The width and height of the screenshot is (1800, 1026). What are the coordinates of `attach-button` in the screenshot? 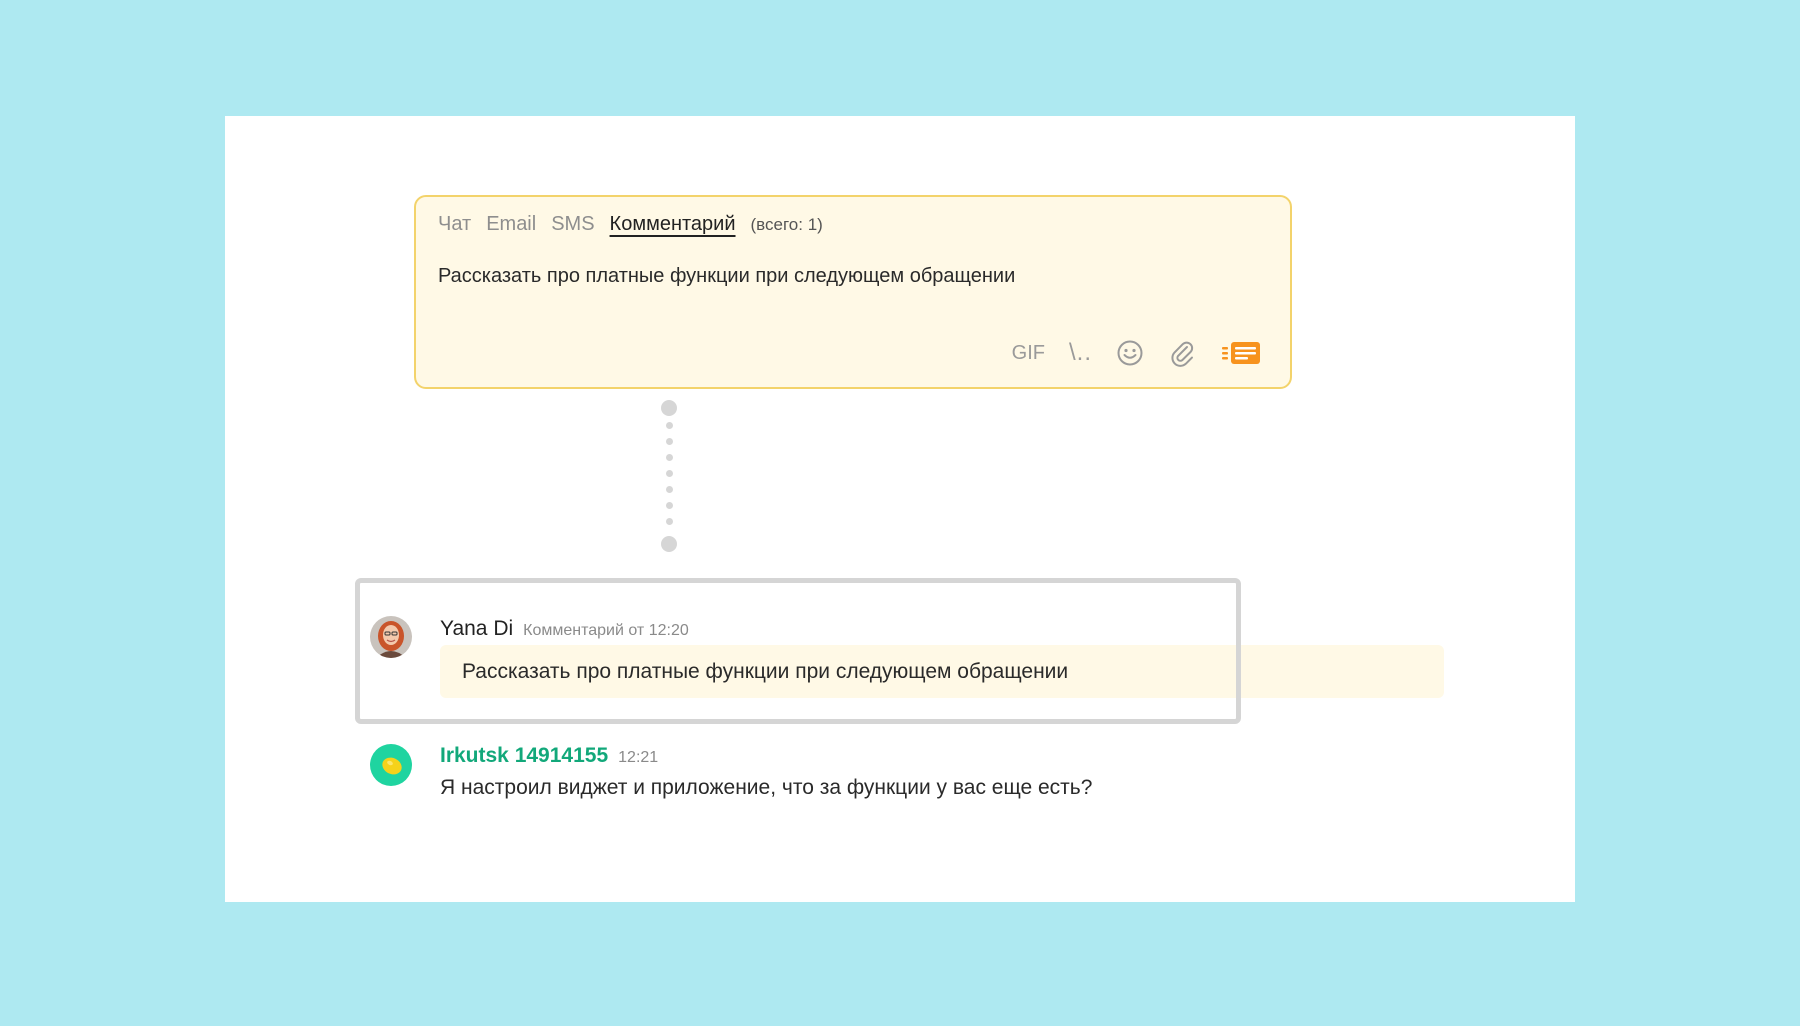 It's located at (1182, 353).